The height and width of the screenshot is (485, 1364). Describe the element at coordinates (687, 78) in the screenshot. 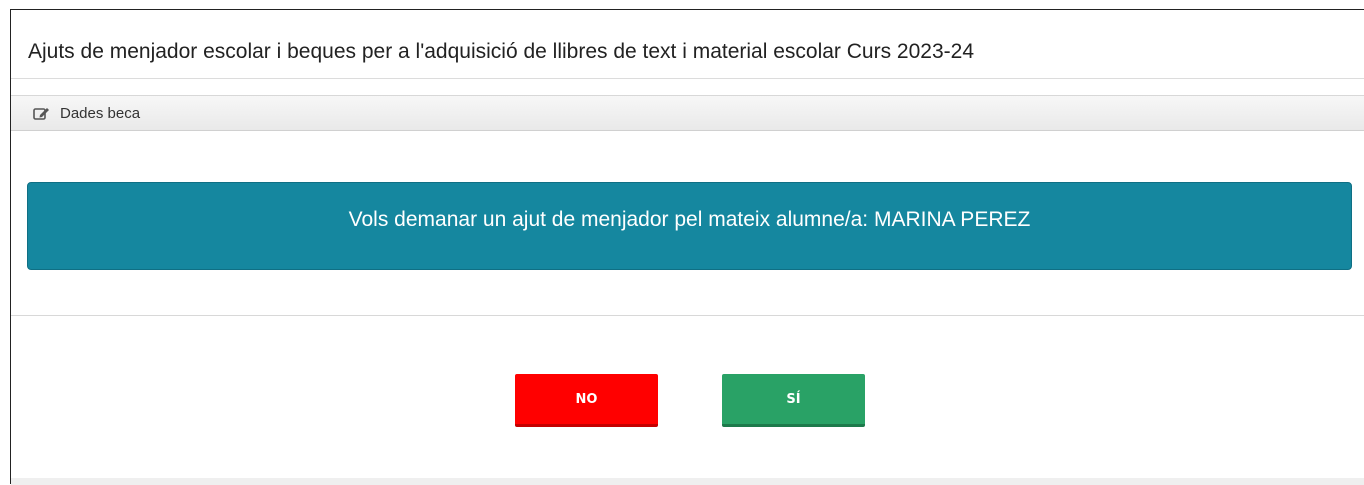

I see `title-divider` at that location.